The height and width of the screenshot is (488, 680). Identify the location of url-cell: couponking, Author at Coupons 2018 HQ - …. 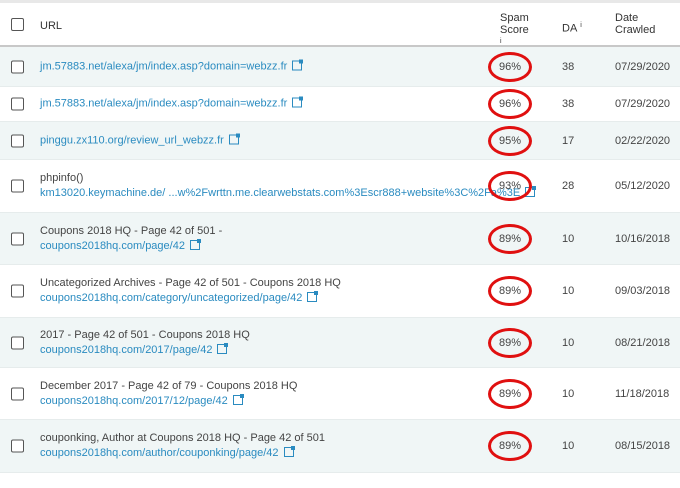
(182, 446).